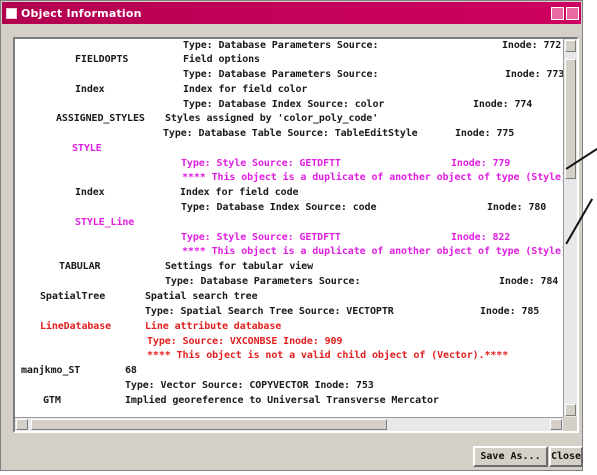 The width and height of the screenshot is (597, 475). I want to click on scroll-right-arrow-icon, so click(556, 424).